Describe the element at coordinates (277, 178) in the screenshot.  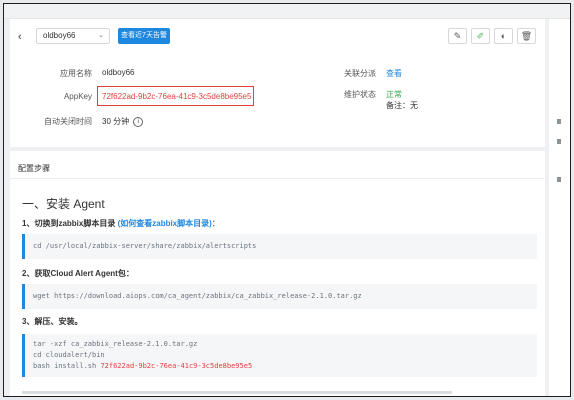
I see `divider` at that location.